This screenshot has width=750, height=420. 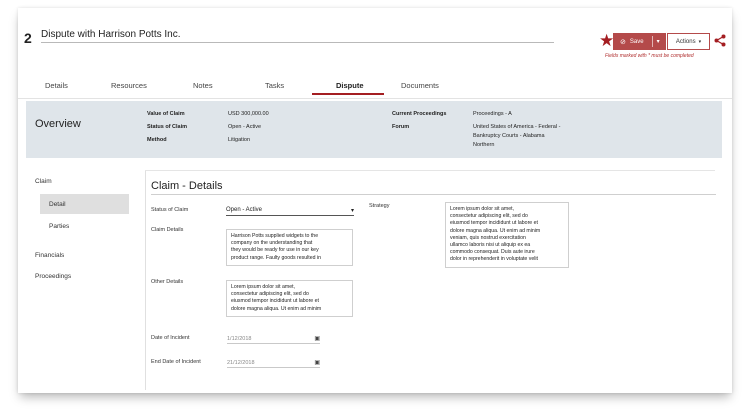 What do you see at coordinates (636, 41) in the screenshot?
I see `save-label: Save` at bounding box center [636, 41].